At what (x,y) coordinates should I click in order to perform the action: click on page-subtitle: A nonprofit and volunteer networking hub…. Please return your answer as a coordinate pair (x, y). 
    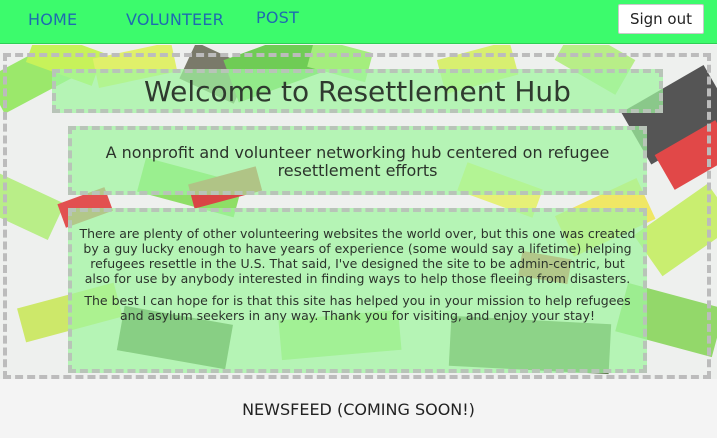
    Looking at the image, I should click on (357, 161).